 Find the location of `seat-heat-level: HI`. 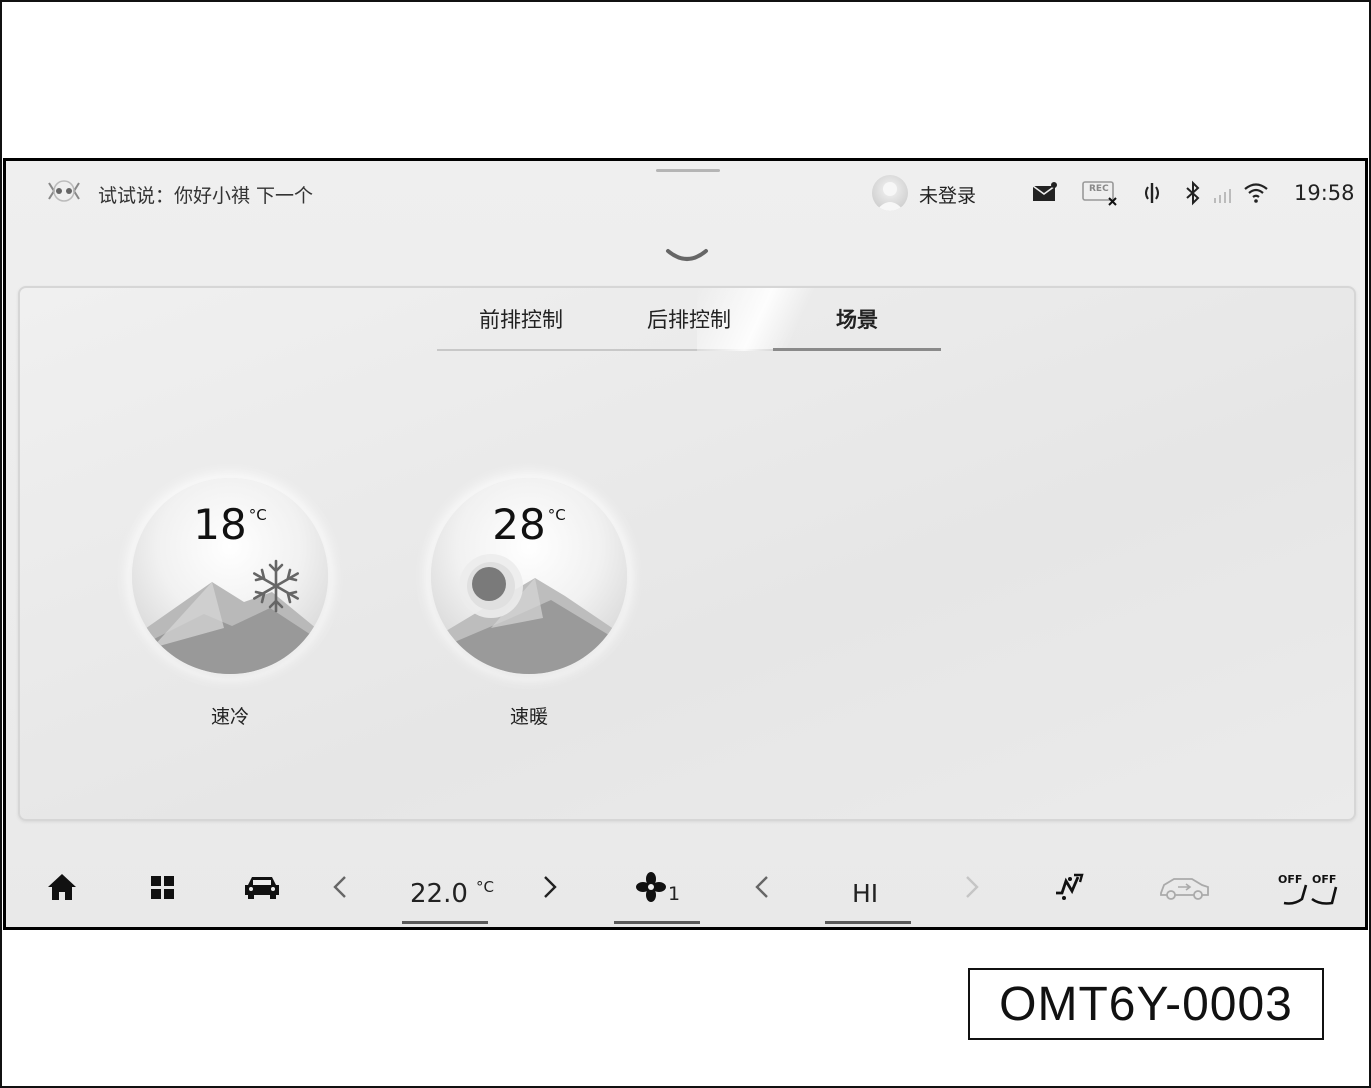

seat-heat-level: HI is located at coordinates (865, 893).